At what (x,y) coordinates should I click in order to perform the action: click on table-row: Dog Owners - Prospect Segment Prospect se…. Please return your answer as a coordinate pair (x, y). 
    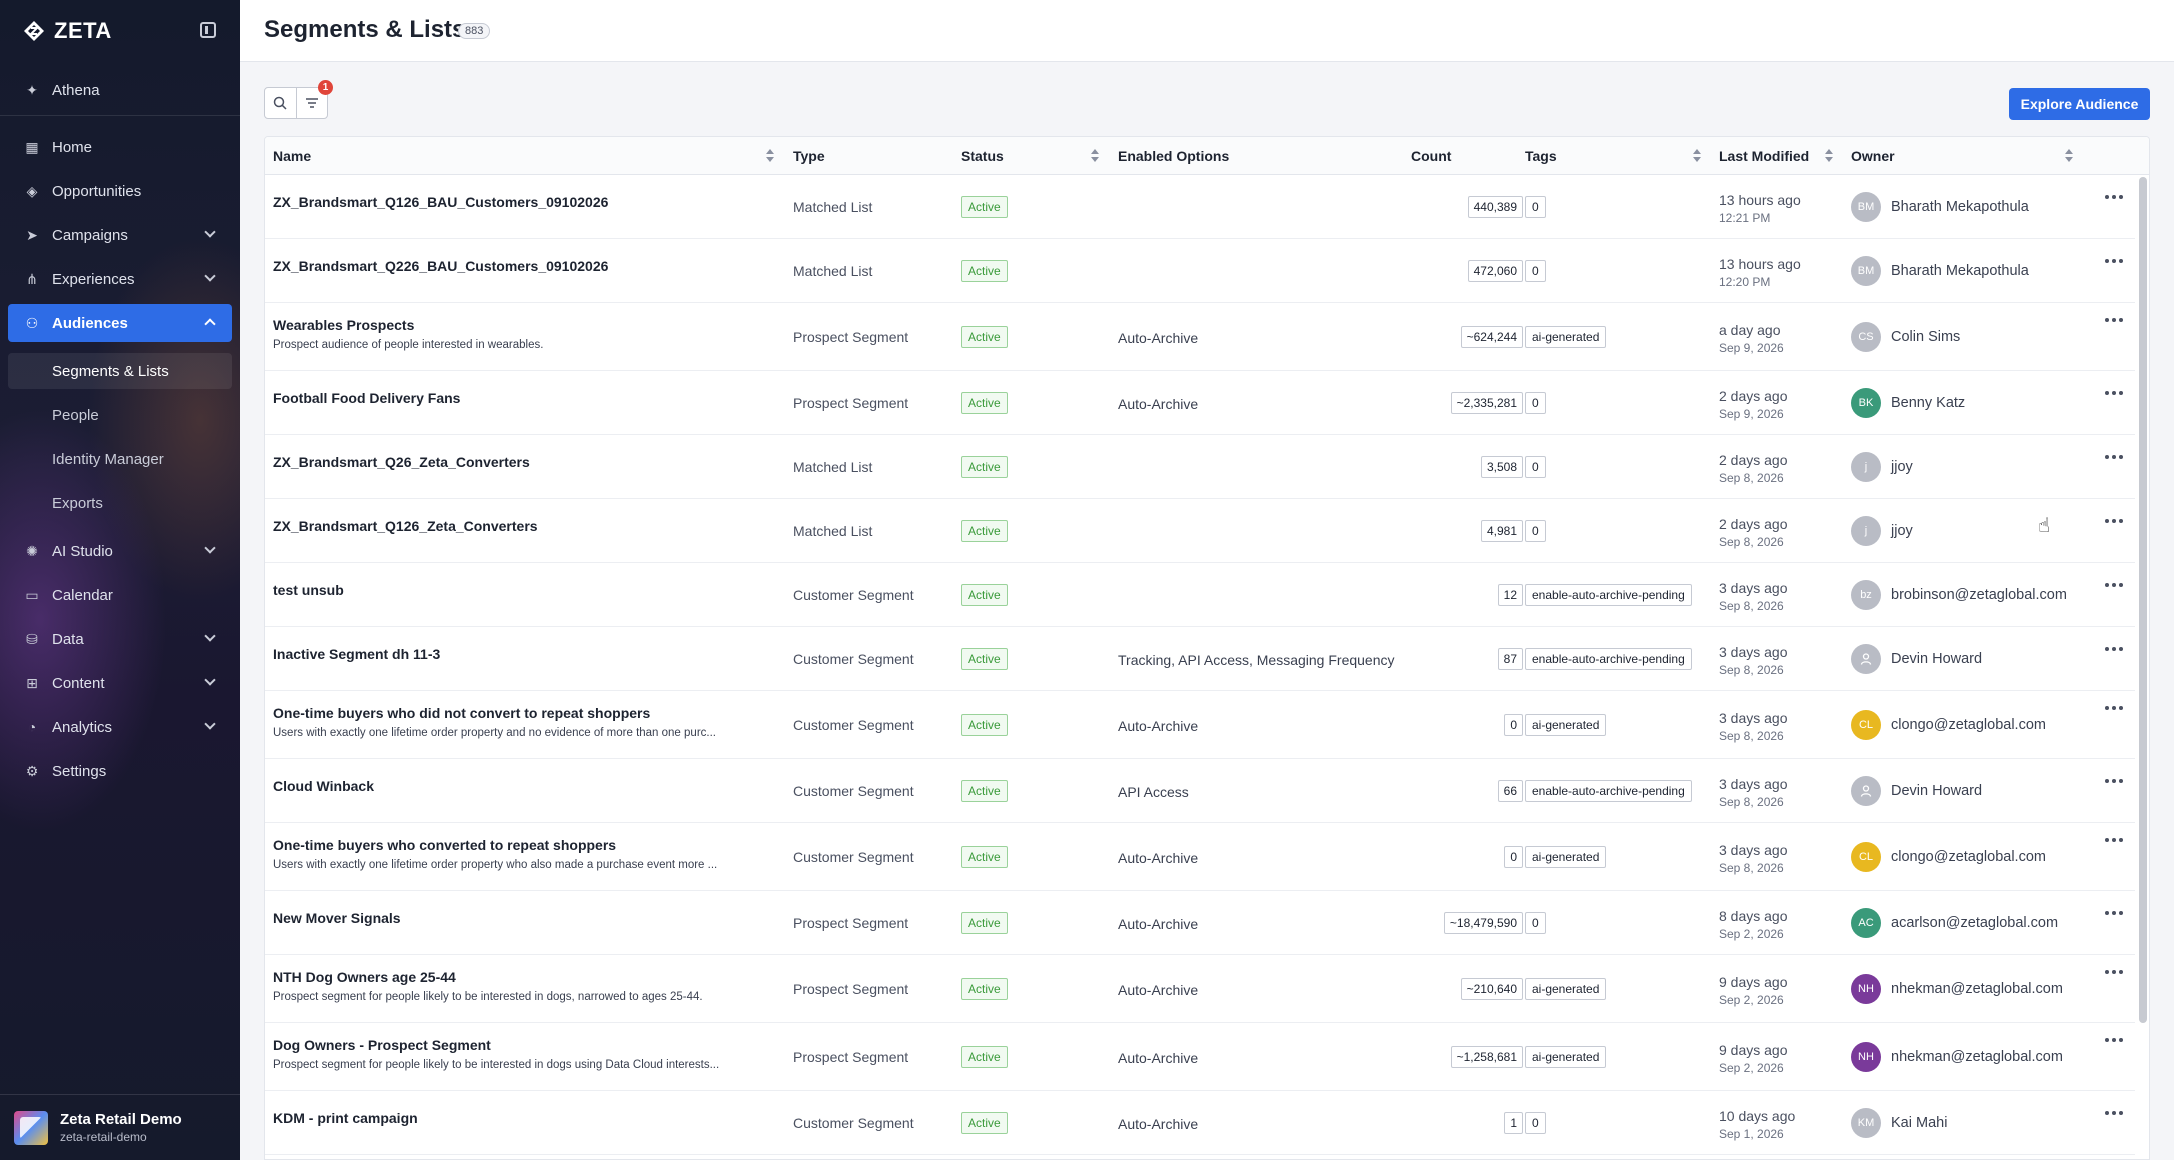
    Looking at the image, I should click on (1200, 1057).